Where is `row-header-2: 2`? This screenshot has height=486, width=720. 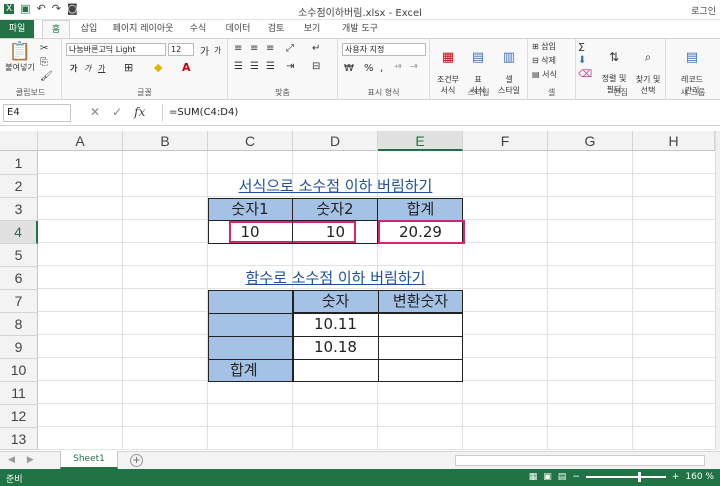
row-header-2: 2 is located at coordinates (19, 186).